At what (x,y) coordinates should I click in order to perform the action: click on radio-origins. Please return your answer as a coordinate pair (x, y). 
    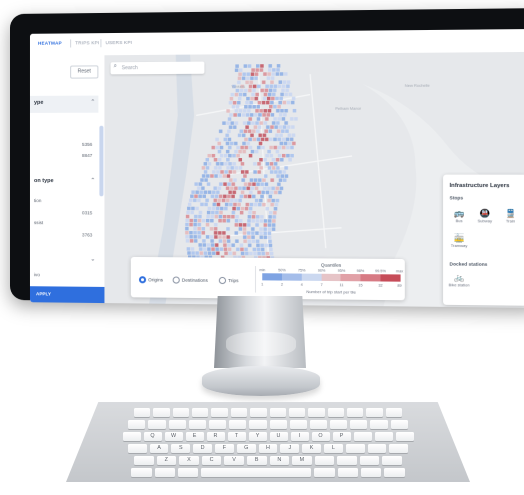
    Looking at the image, I should click on (142, 280).